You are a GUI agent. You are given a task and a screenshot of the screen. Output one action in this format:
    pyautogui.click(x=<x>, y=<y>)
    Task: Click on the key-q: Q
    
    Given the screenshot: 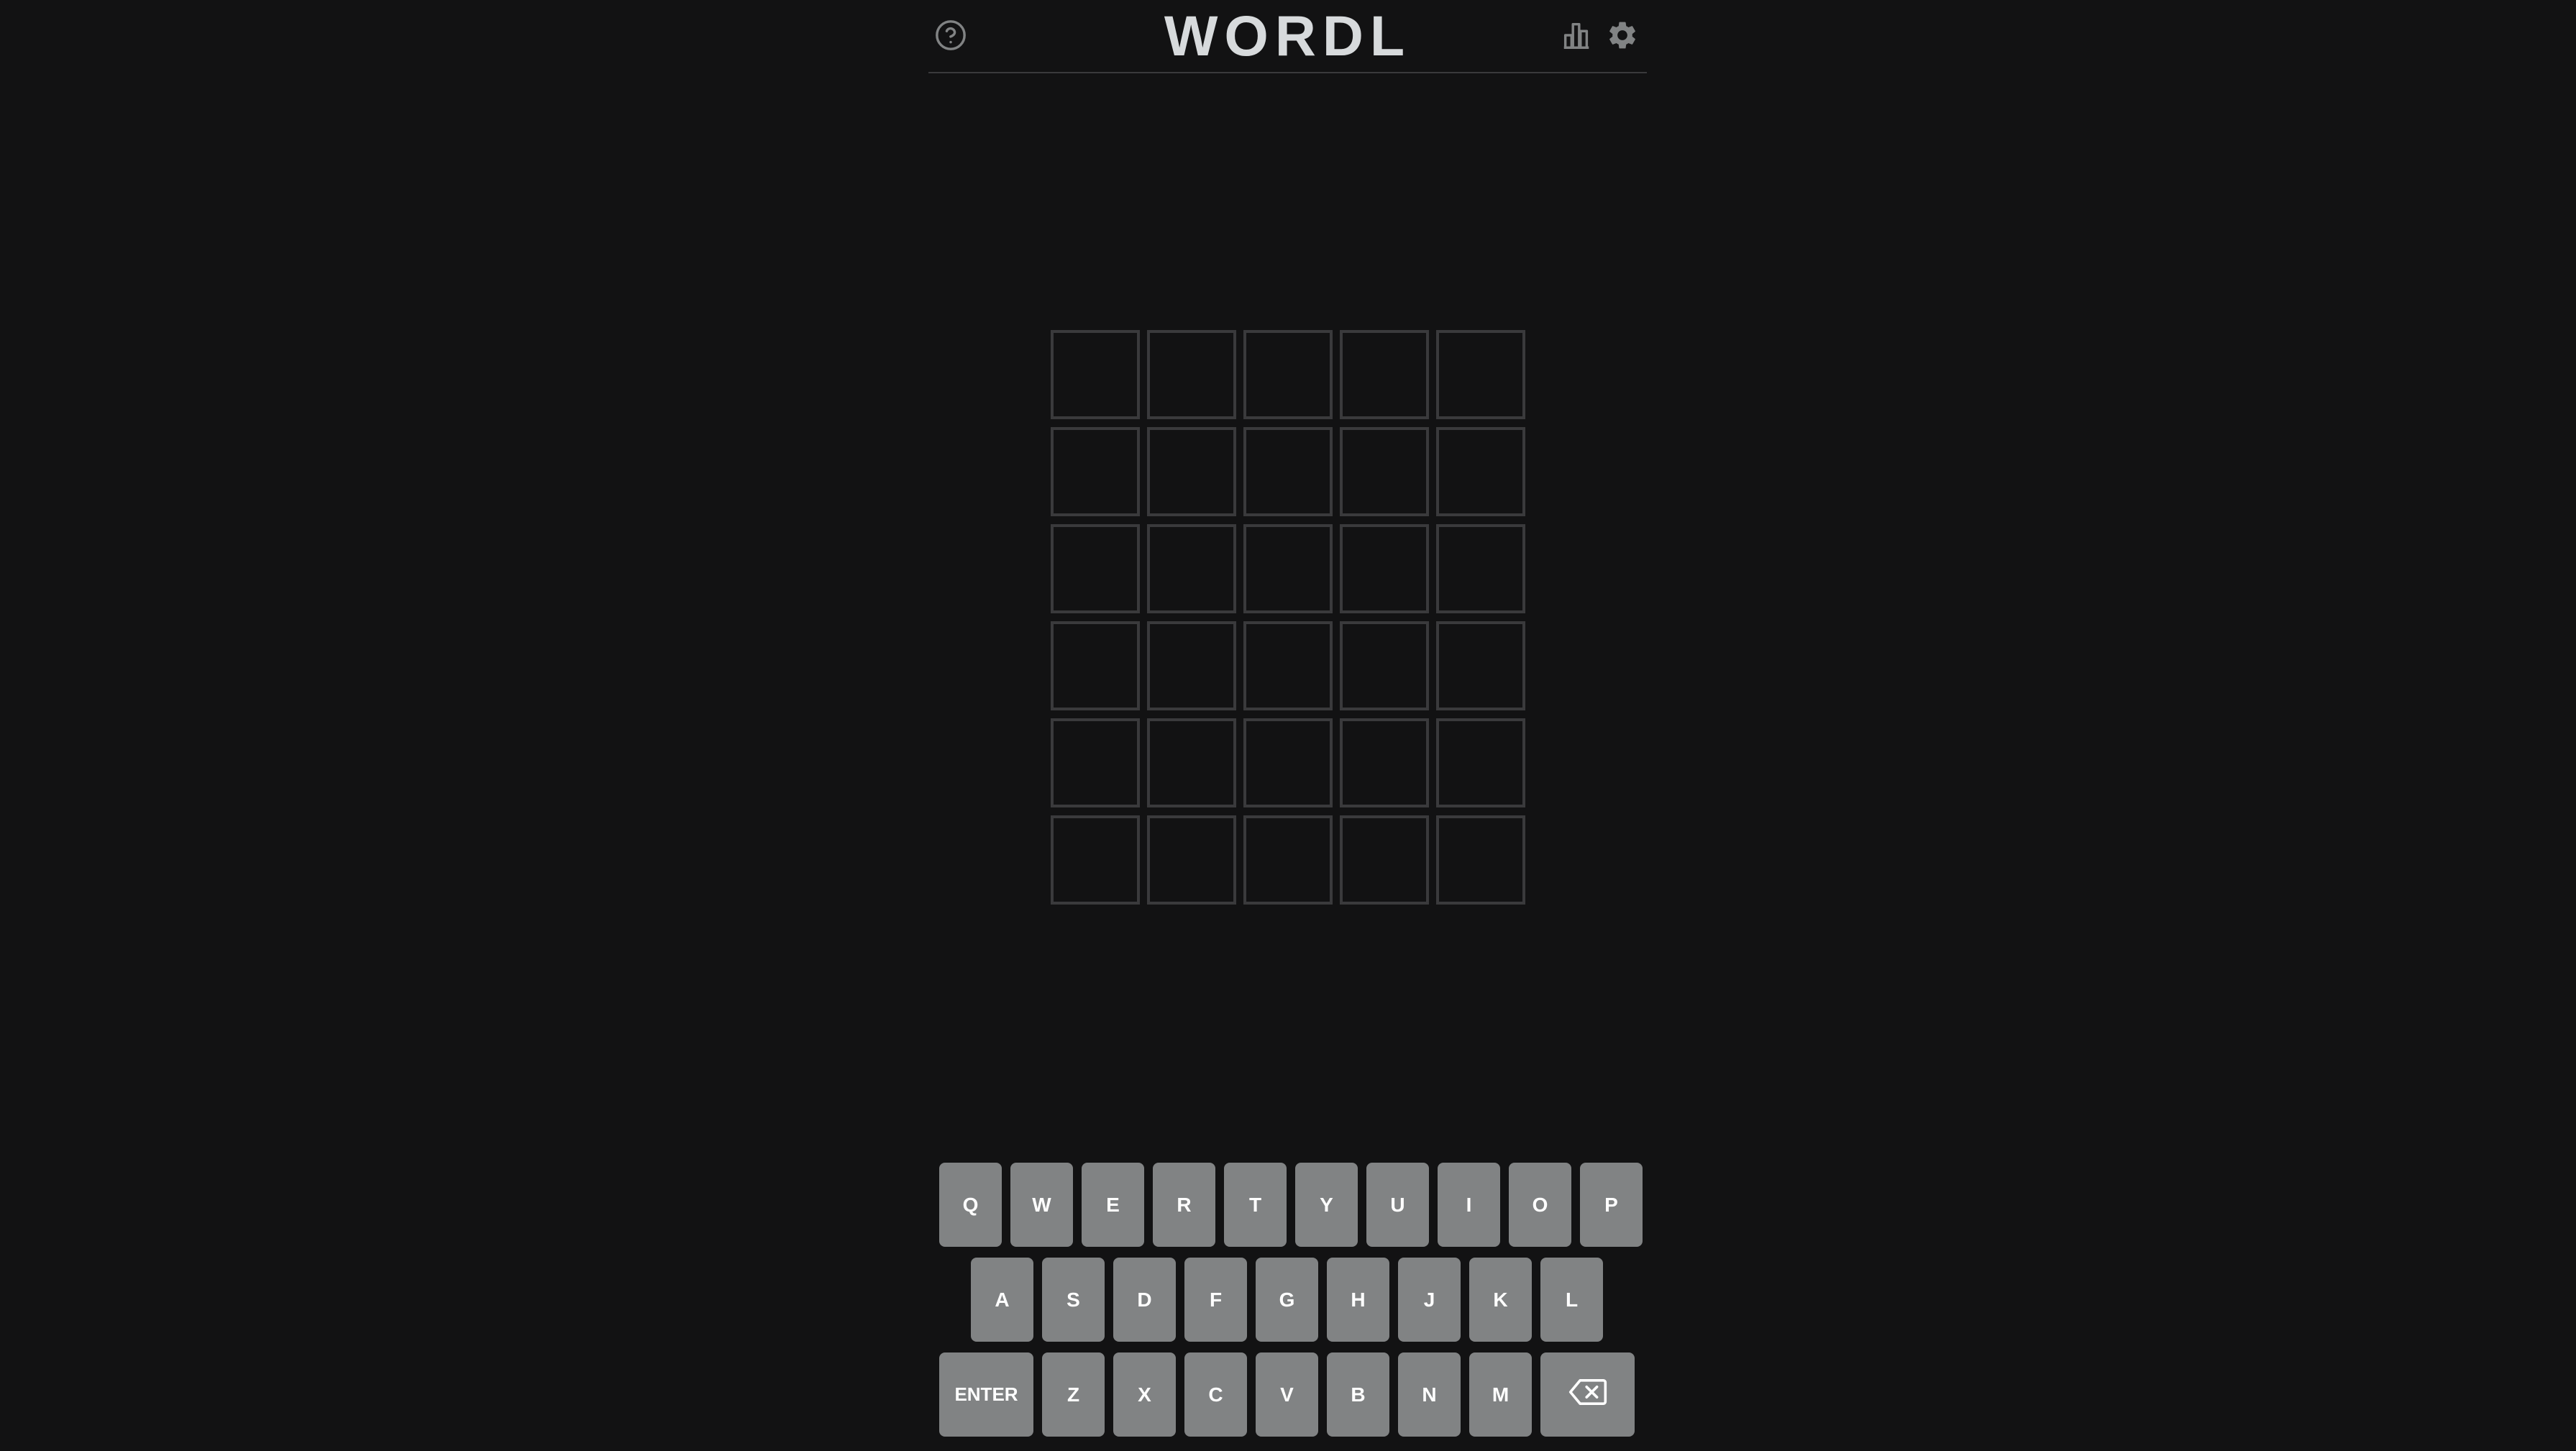 What is the action you would take?
    pyautogui.click(x=971, y=1205)
    